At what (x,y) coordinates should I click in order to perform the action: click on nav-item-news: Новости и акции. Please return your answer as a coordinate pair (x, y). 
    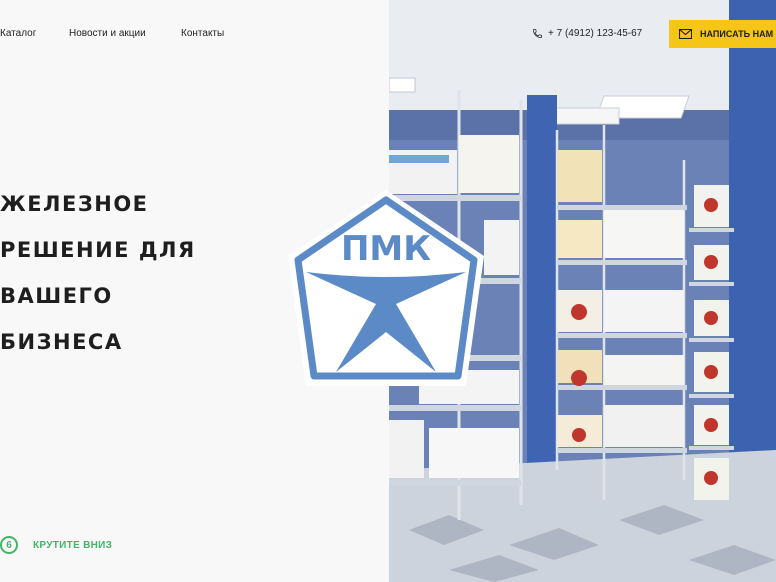
    Looking at the image, I should click on (107, 33).